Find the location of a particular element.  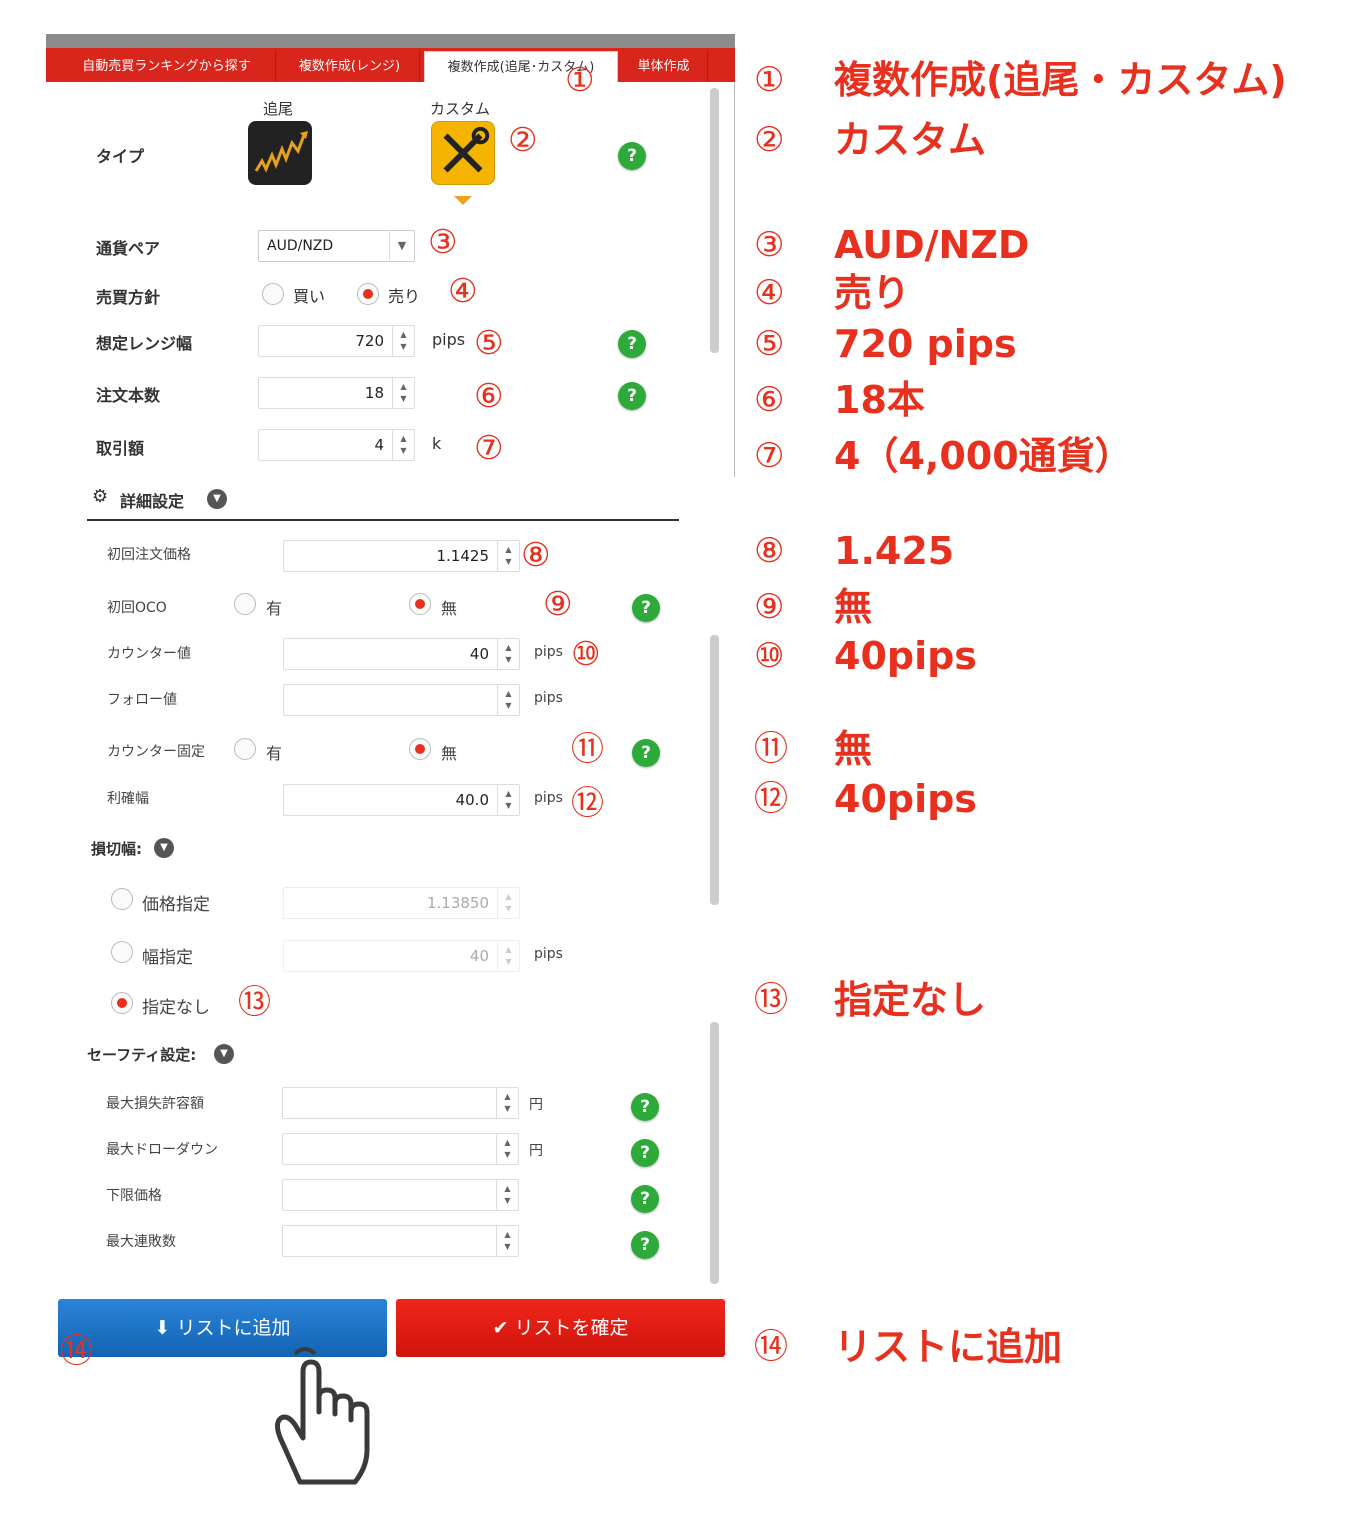

marker-13: ⑬ is located at coordinates (254, 1001).